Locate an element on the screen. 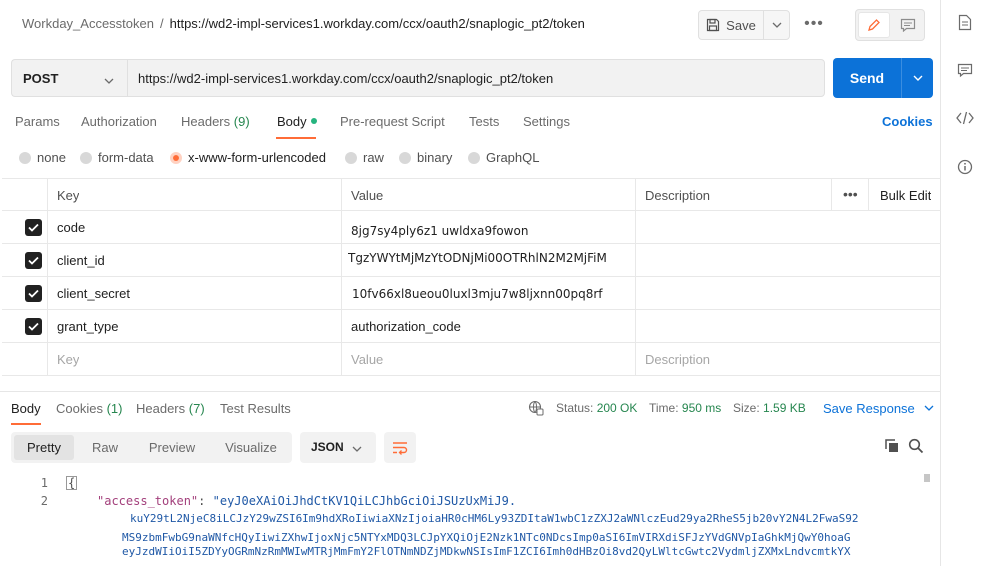  save-options-button is located at coordinates (776, 25).